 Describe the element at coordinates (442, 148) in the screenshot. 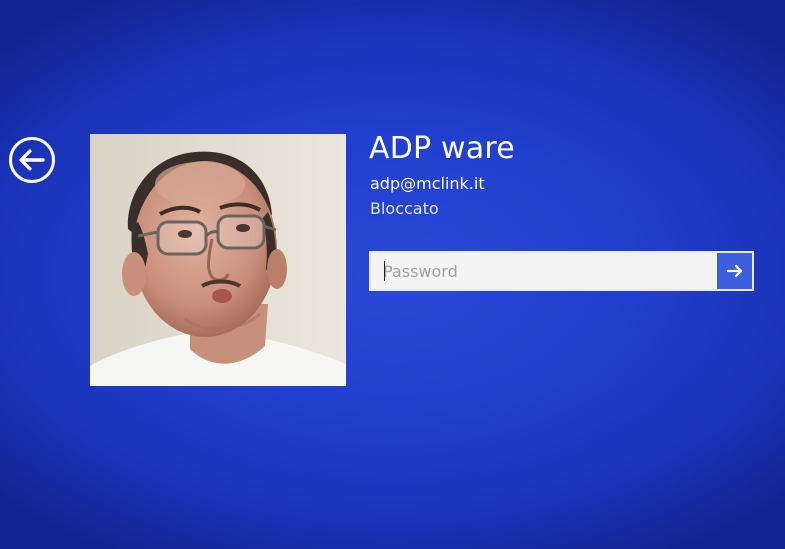

I see `user-name: ADP ware` at that location.